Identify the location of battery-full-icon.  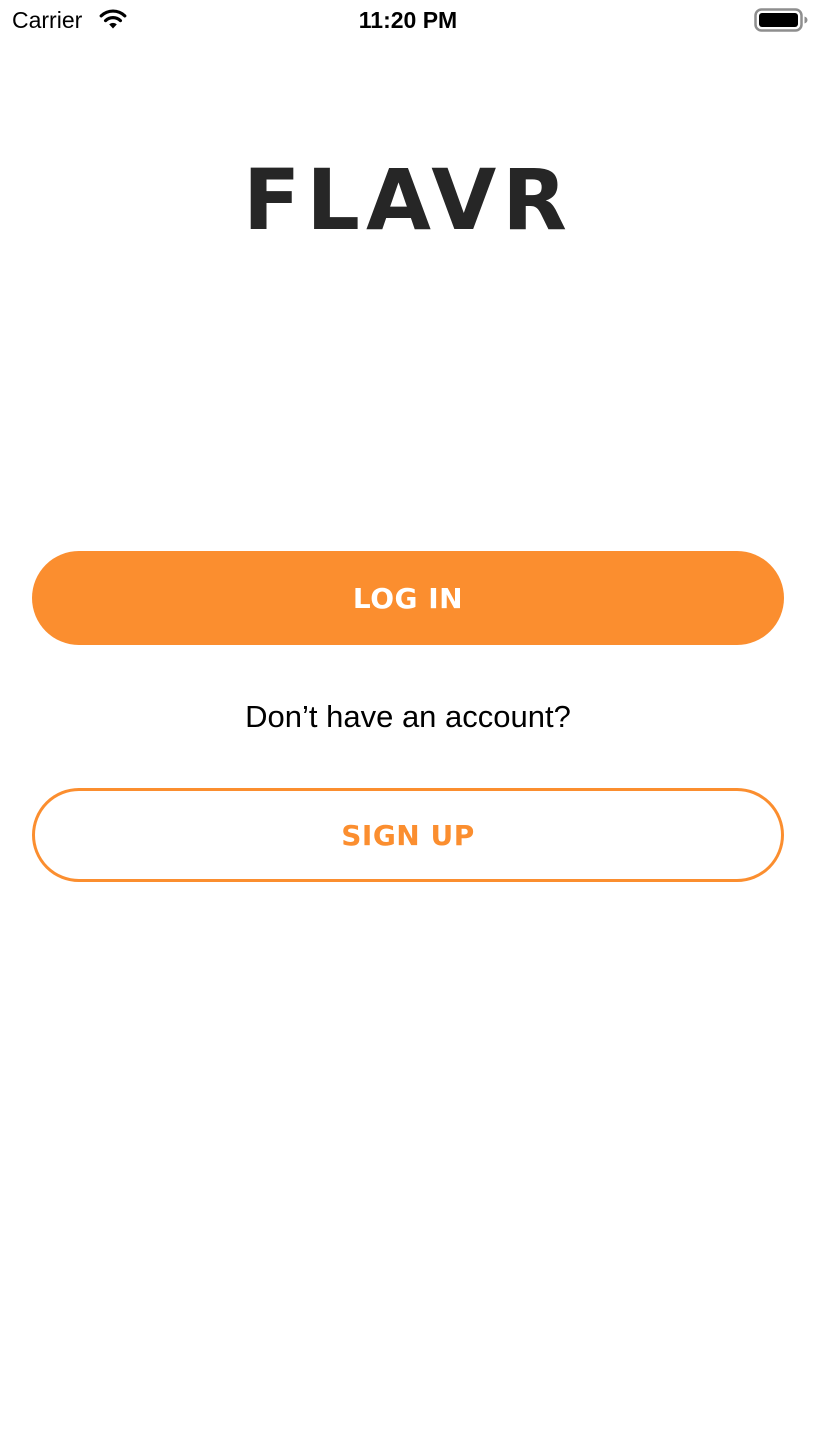
(781, 20).